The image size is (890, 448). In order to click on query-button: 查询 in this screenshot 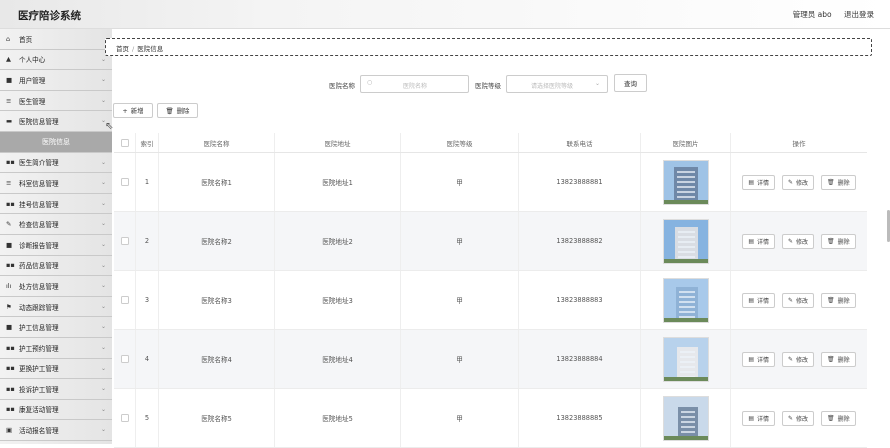, I will do `click(630, 83)`.